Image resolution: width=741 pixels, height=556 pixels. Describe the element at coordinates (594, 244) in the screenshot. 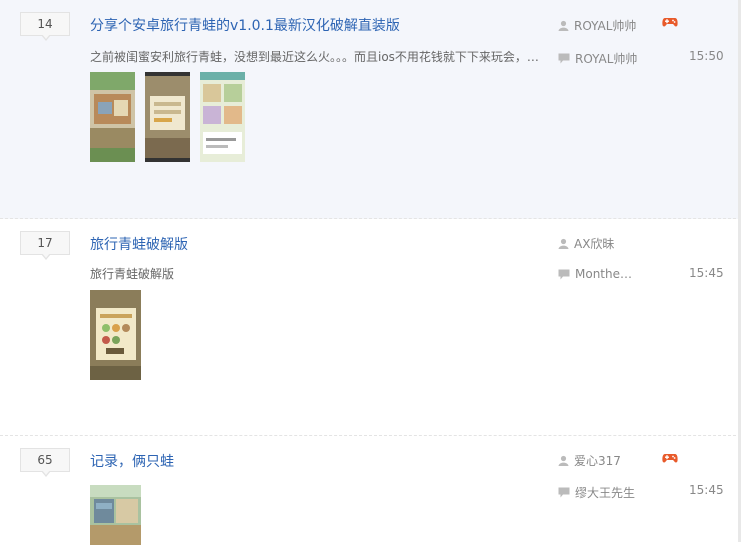

I see `author-name: AX欣昧` at that location.